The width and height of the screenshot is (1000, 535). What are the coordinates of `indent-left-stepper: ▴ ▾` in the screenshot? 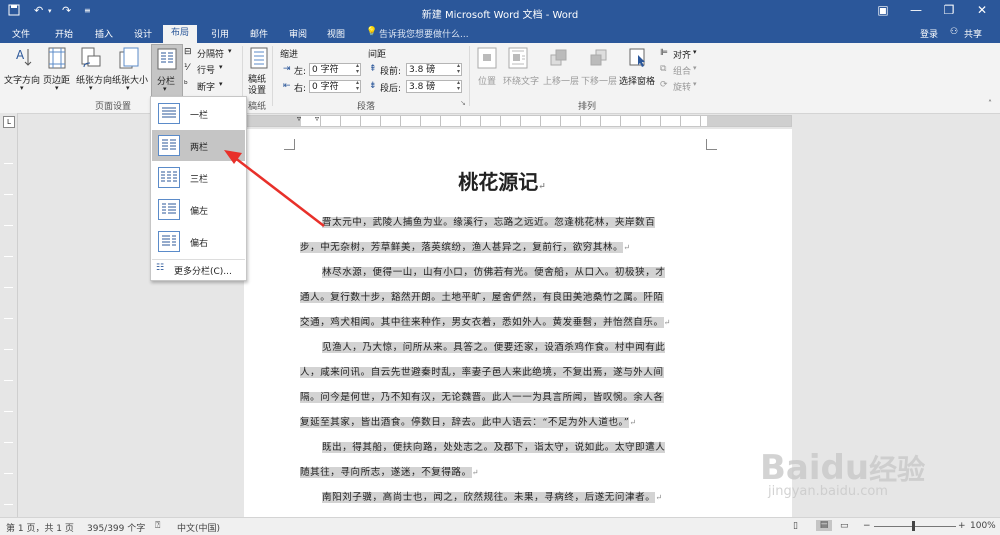 It's located at (357, 69).